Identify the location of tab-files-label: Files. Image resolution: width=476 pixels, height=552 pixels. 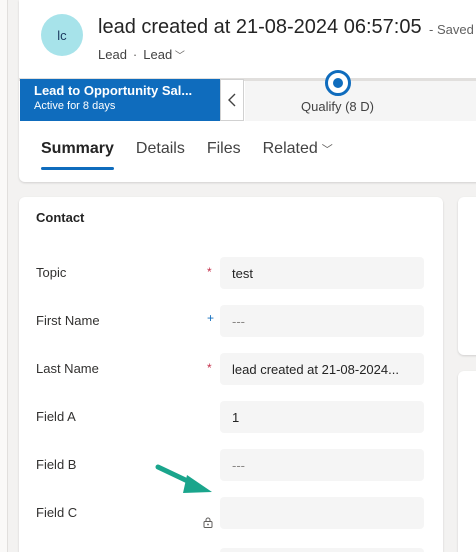
(223, 148).